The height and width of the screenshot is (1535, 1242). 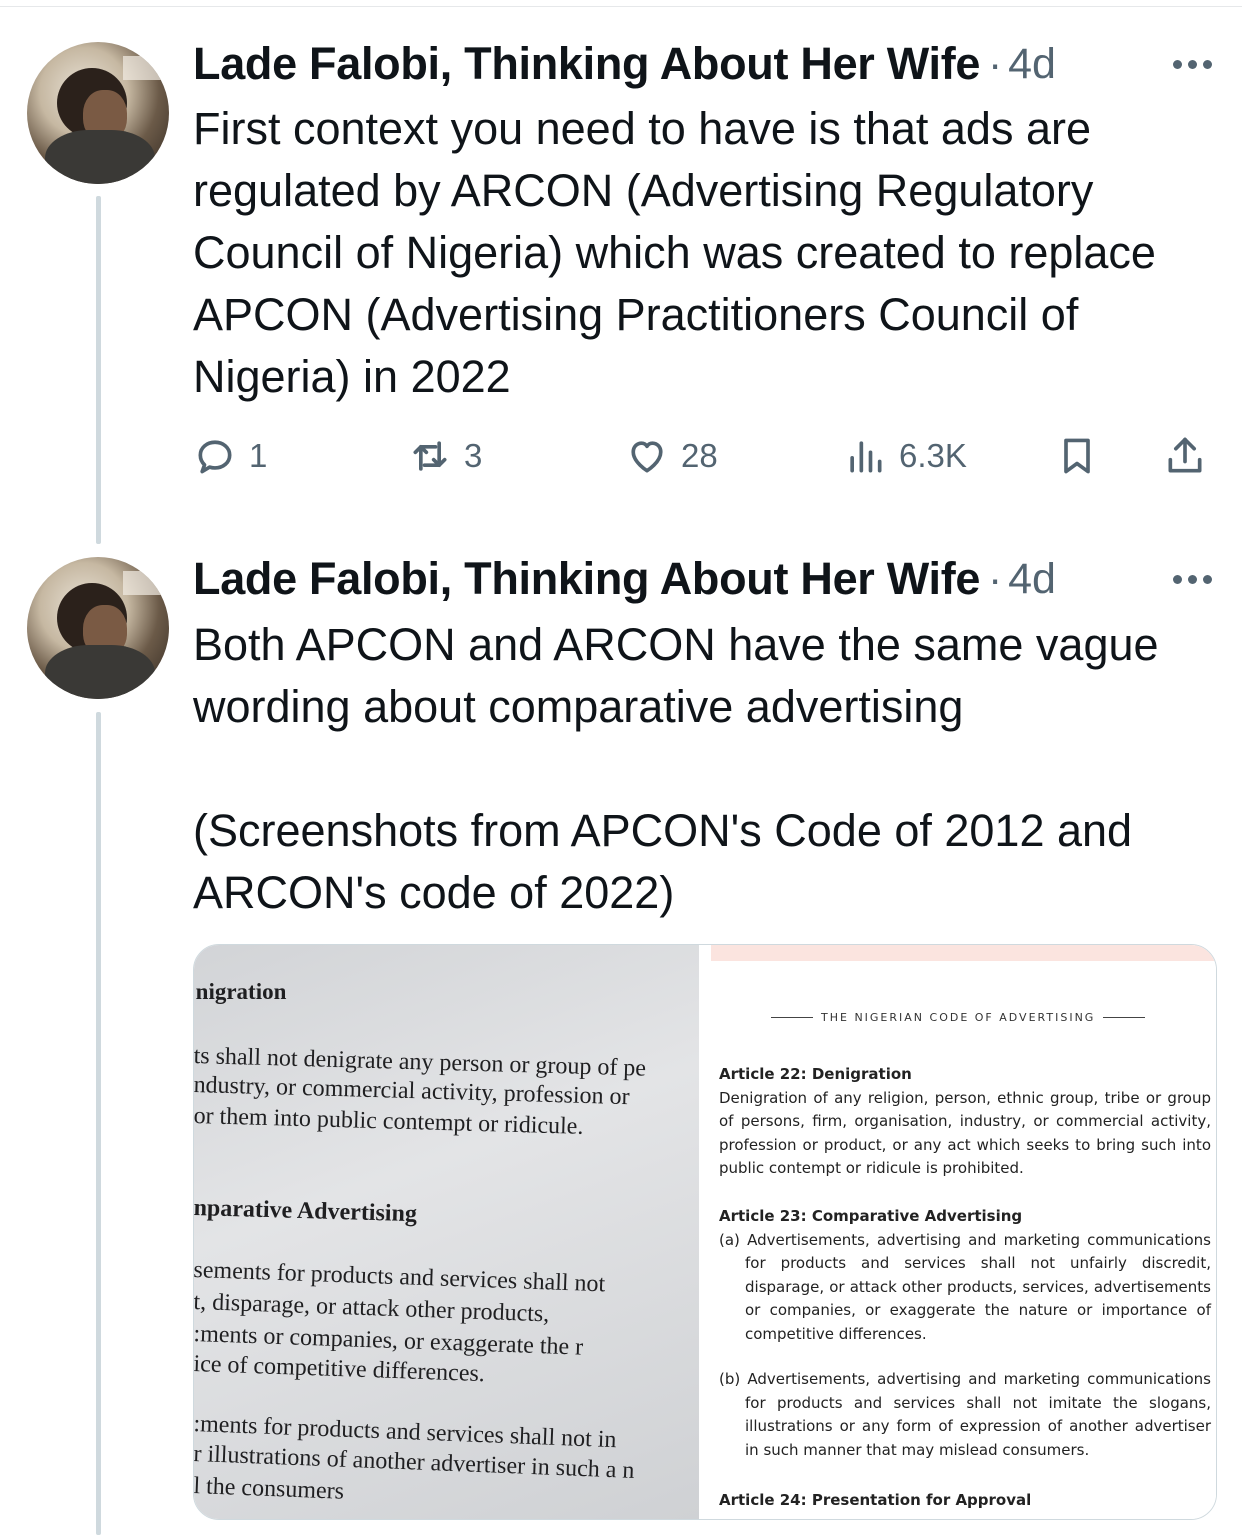 I want to click on photo-text-line: :nigration, so click(x=240, y=991).